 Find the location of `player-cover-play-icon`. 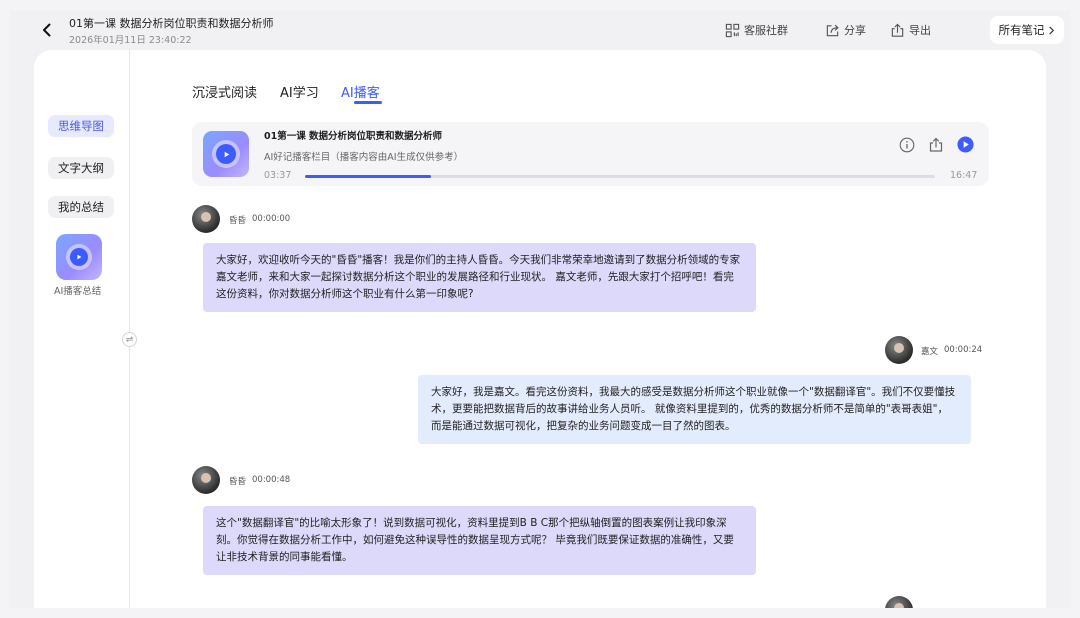

player-cover-play-icon is located at coordinates (226, 154).